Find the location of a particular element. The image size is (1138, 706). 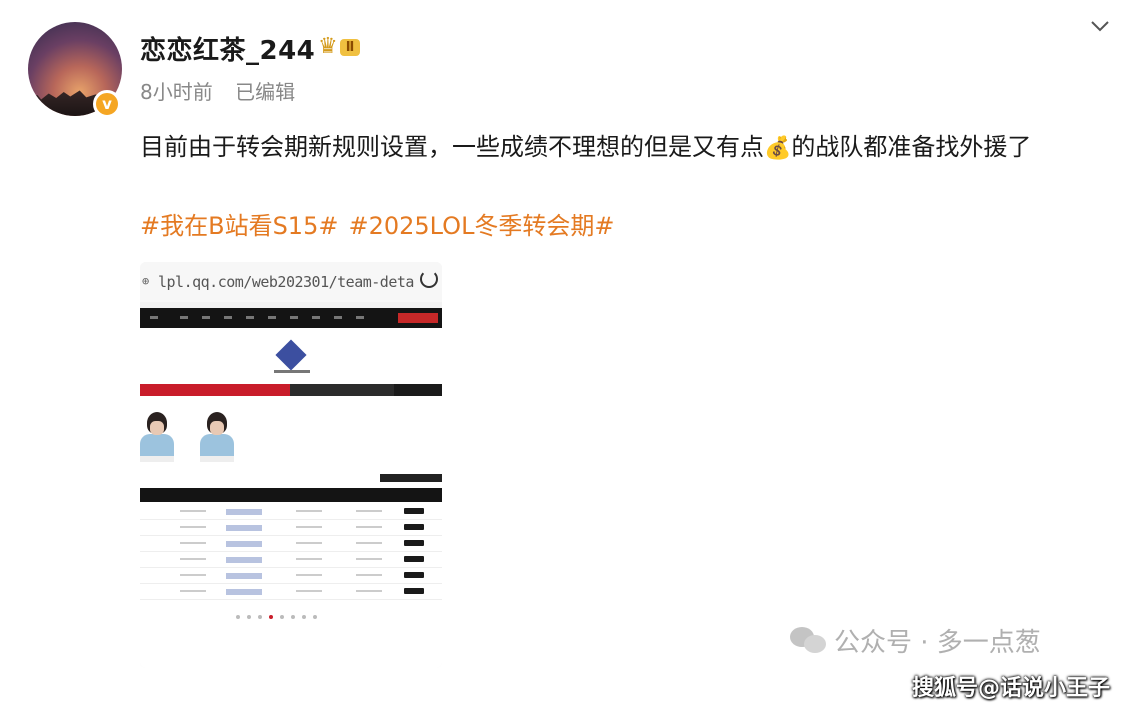

browser-url-bar: ⊕ lpl.qq.com/web202301/team-deta is located at coordinates (291, 282).